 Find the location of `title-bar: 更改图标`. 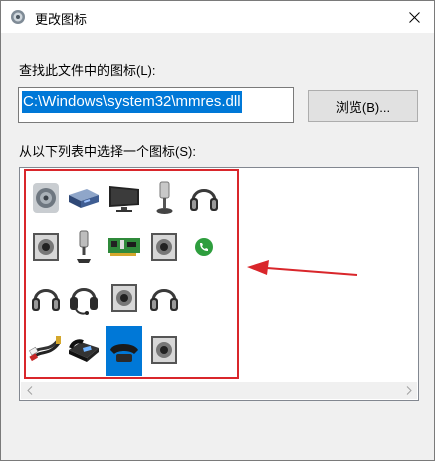

title-bar: 更改图标 is located at coordinates (217, 17).